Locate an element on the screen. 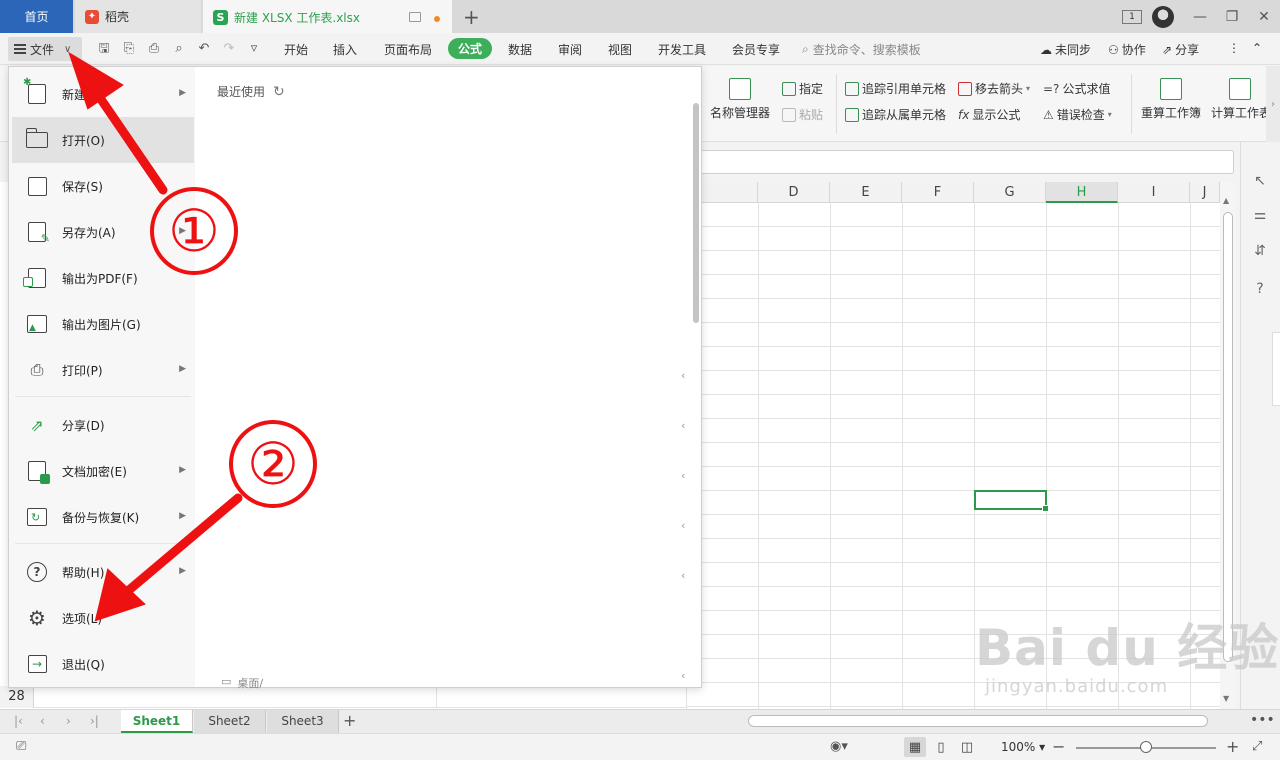  properties-icon: ⚌ is located at coordinates (1260, 215).